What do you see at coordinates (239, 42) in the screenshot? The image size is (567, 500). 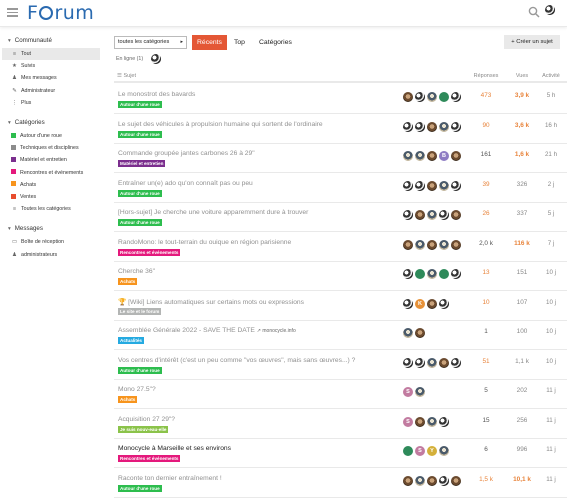 I see `tab-top: Top` at bounding box center [239, 42].